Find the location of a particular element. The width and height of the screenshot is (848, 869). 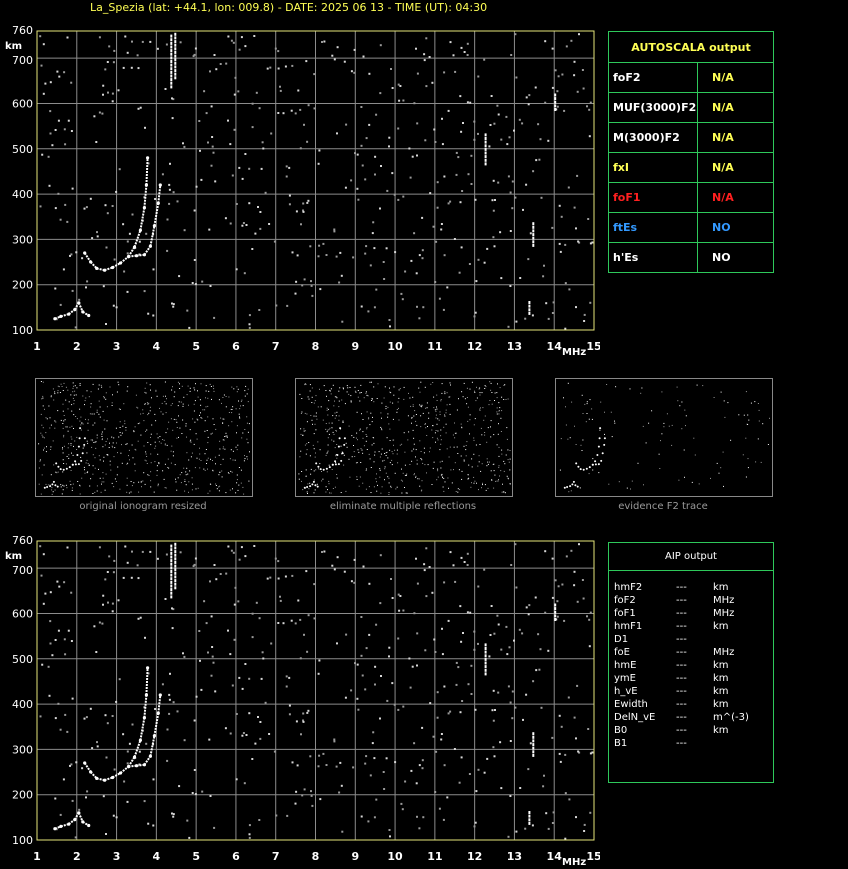

x-tick-label: 3 is located at coordinates (117, 346).